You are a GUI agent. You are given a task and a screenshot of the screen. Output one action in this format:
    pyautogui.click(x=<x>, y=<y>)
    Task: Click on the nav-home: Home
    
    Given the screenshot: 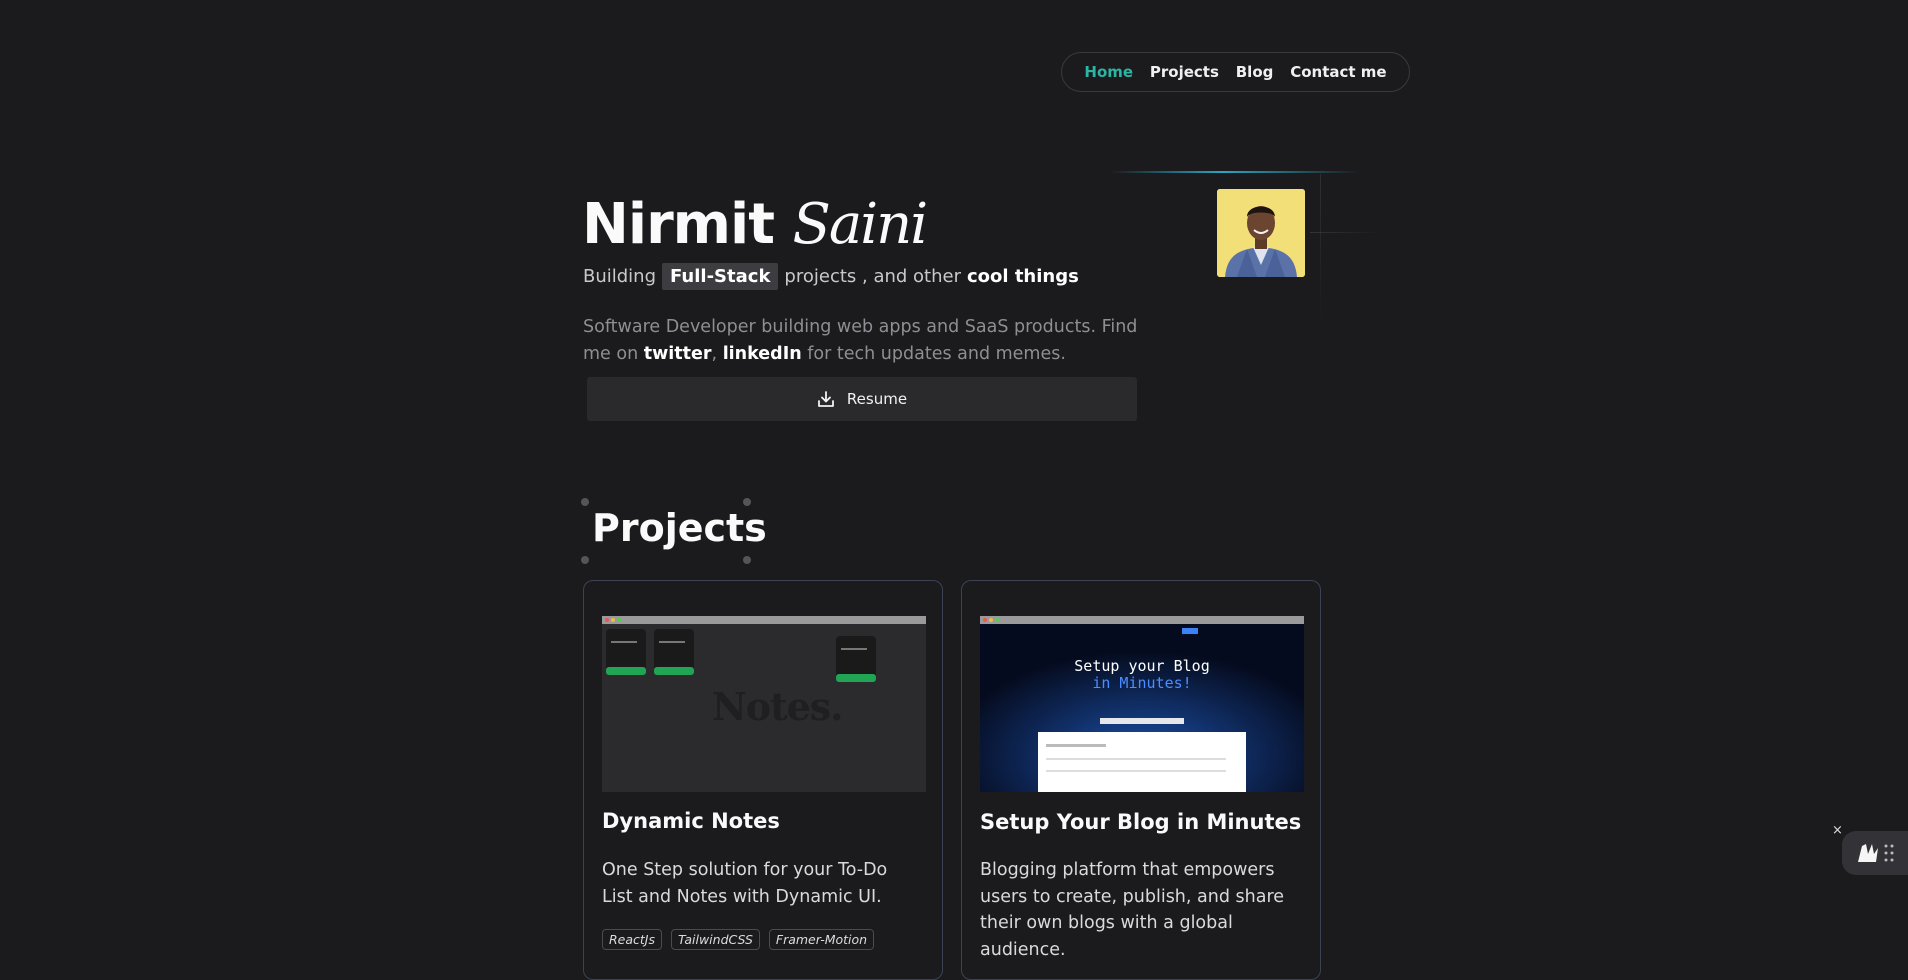 What is the action you would take?
    pyautogui.click(x=1108, y=72)
    